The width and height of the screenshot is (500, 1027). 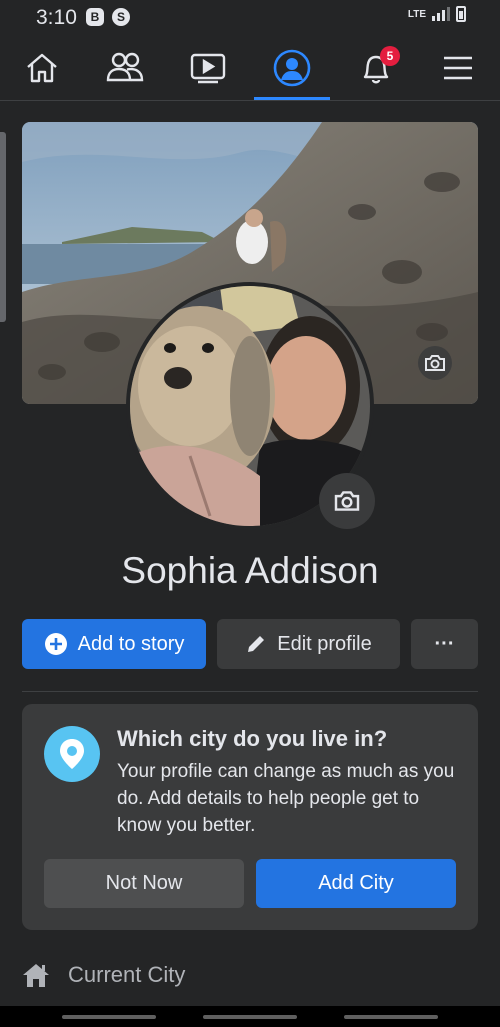 I want to click on profile-icon, so click(x=292, y=68).